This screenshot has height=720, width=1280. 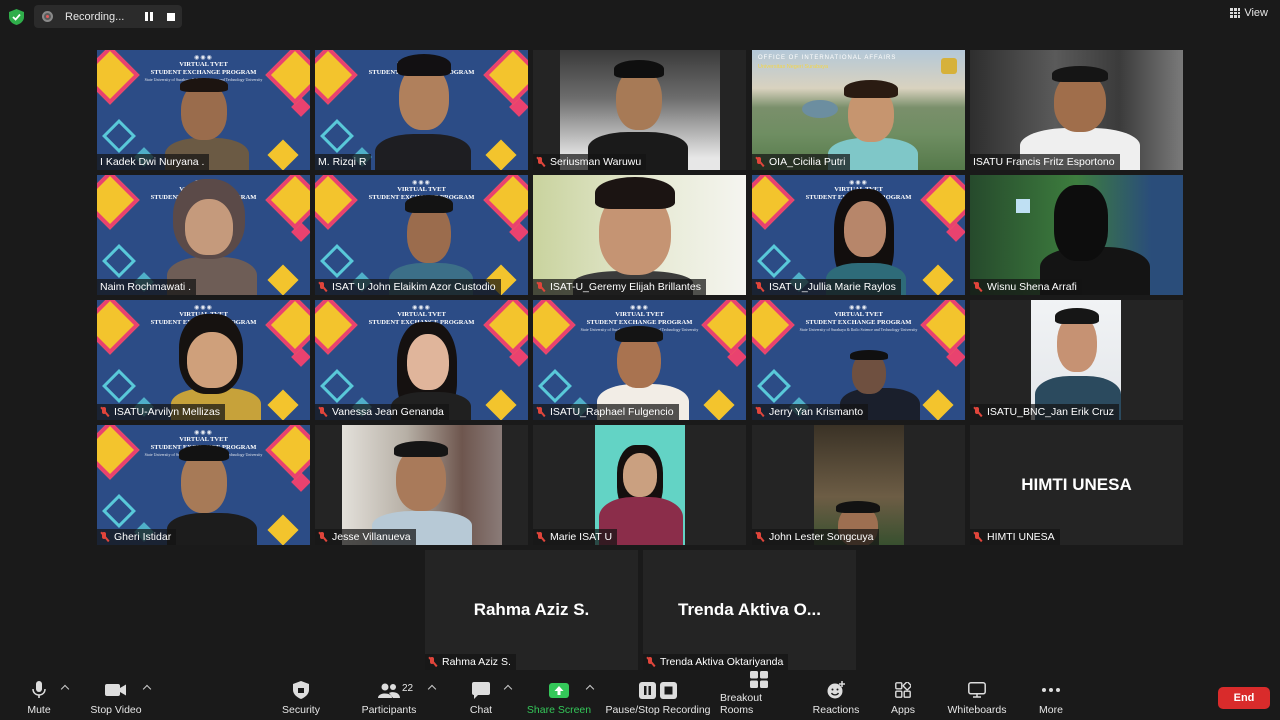 What do you see at coordinates (432, 689) in the screenshot?
I see `participants-options-caret-icon` at bounding box center [432, 689].